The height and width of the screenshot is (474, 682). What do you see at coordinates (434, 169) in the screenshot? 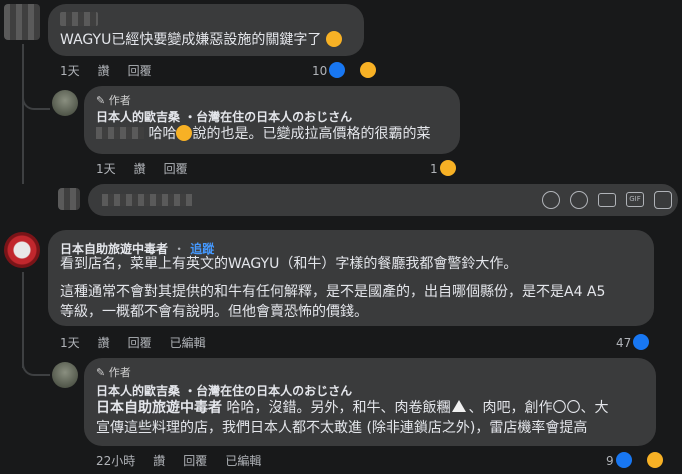
I see `reaction-count: 1` at bounding box center [434, 169].